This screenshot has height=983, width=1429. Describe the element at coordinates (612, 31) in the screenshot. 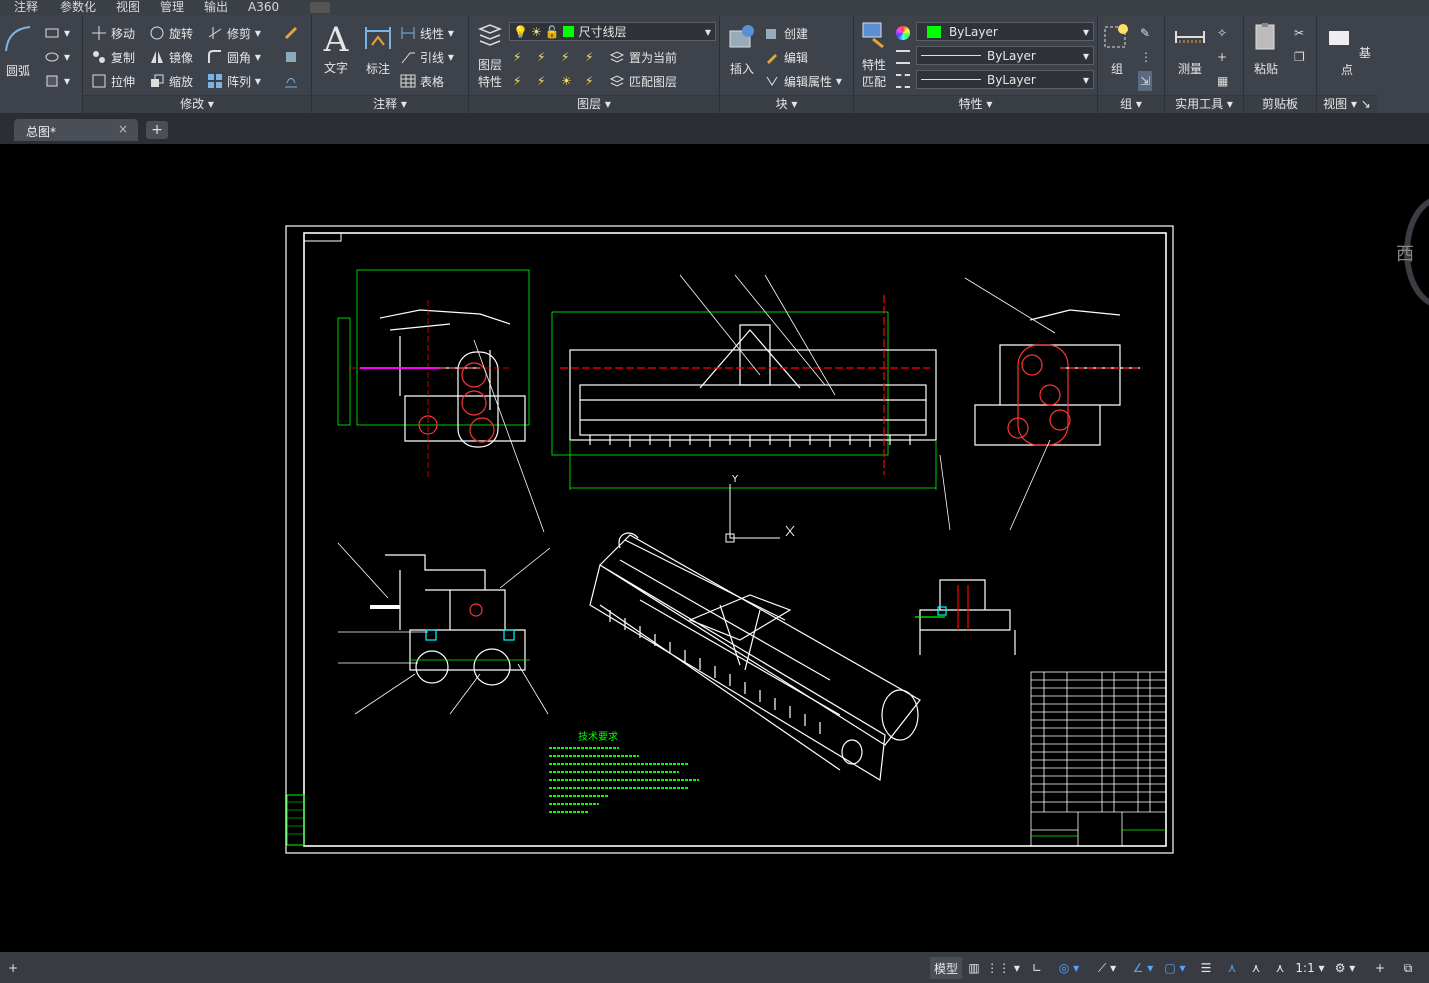

I see `layer-dropdown: 💡 ☀ 🔓 尺寸线层 ▾` at that location.